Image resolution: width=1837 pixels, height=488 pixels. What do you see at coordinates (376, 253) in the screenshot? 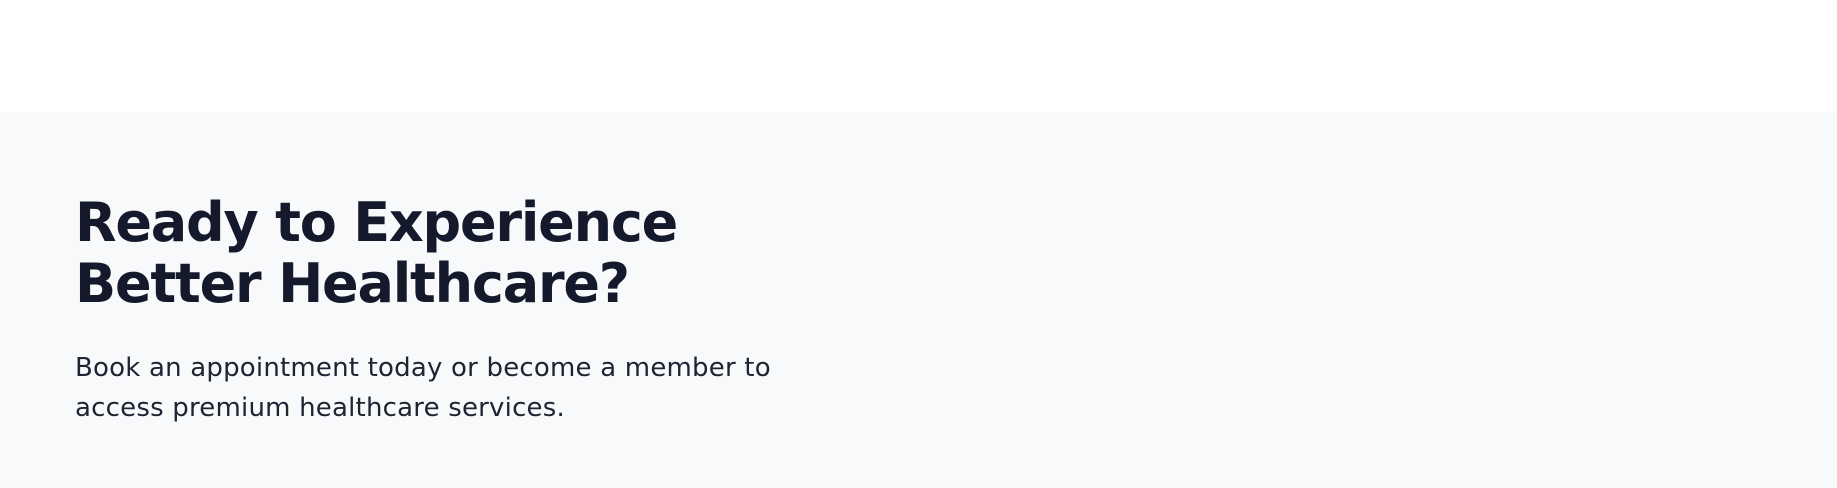
I see `cta-title: Ready to Experience Better Healthcare?` at bounding box center [376, 253].